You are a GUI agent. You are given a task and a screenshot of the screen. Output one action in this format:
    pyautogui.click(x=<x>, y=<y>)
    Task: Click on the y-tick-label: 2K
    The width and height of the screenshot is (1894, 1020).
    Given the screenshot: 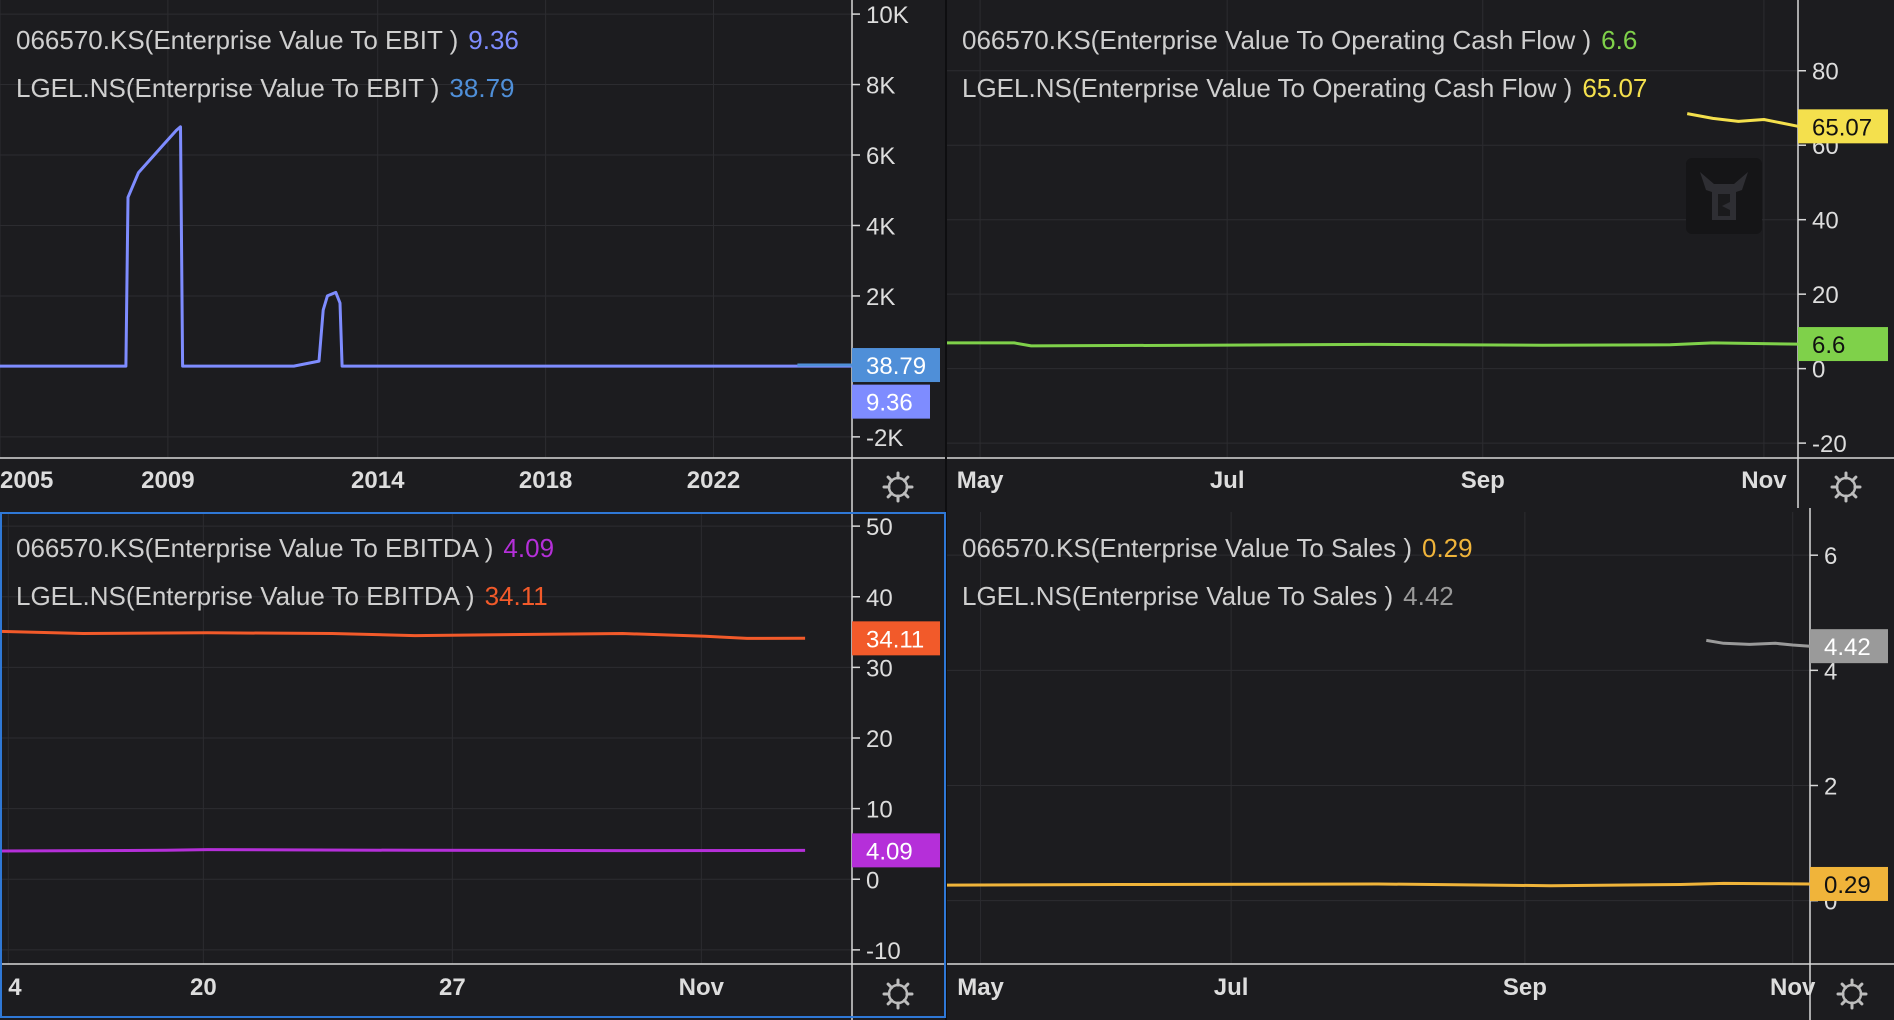 What is the action you would take?
    pyautogui.click(x=880, y=297)
    